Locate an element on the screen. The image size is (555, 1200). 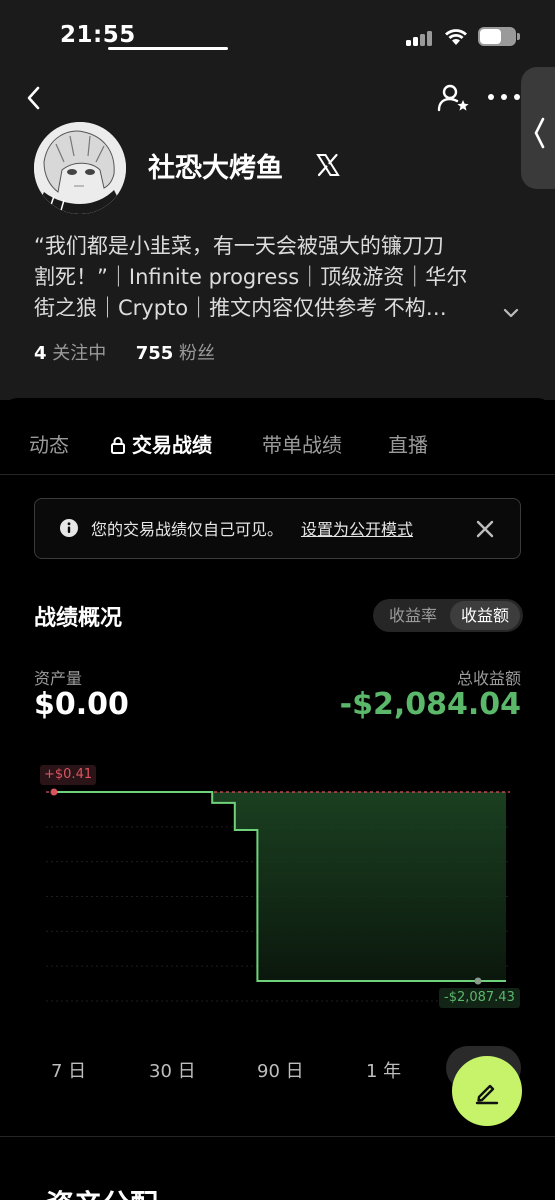
tab-trading-record: 交易战绩 is located at coordinates (161, 443).